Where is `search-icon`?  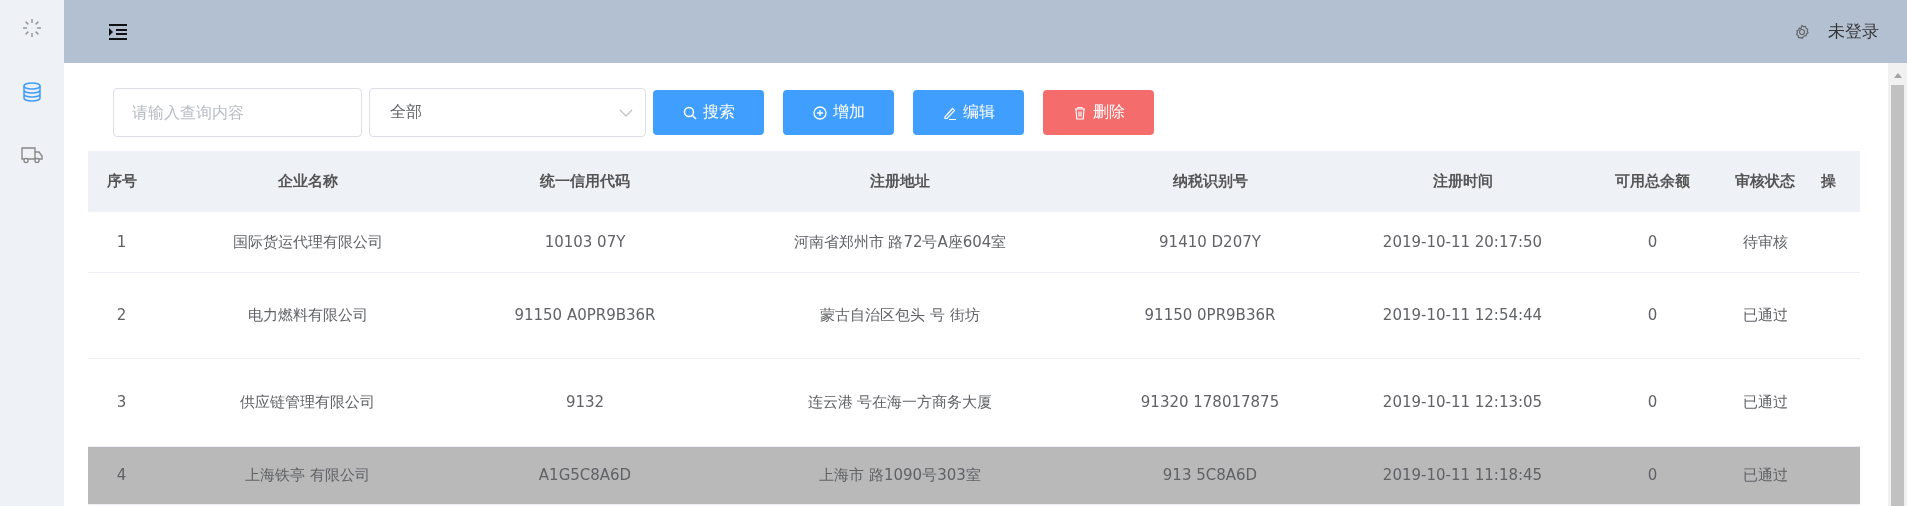
search-icon is located at coordinates (689, 112).